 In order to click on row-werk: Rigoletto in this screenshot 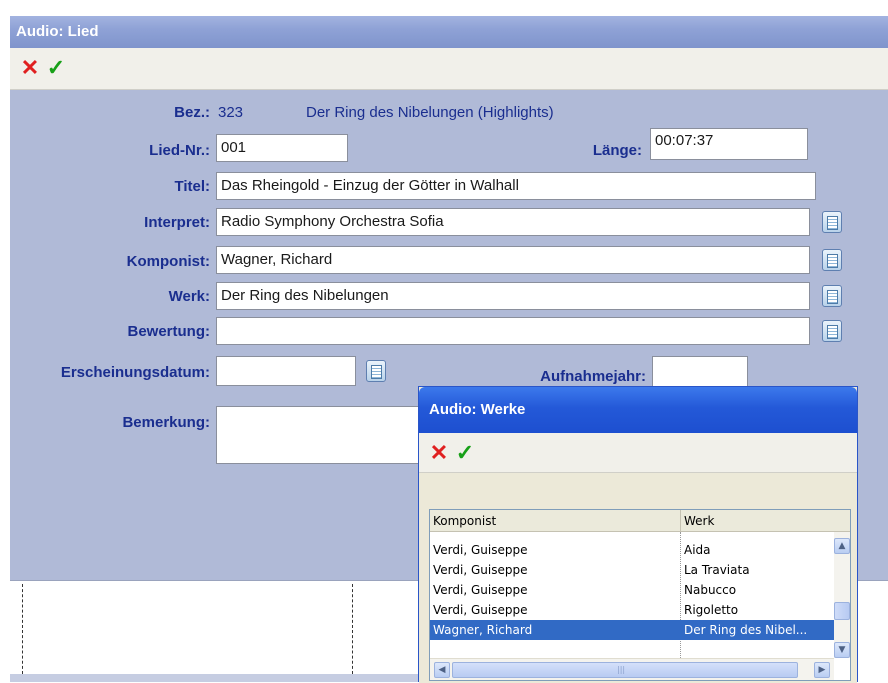, I will do `click(711, 610)`.